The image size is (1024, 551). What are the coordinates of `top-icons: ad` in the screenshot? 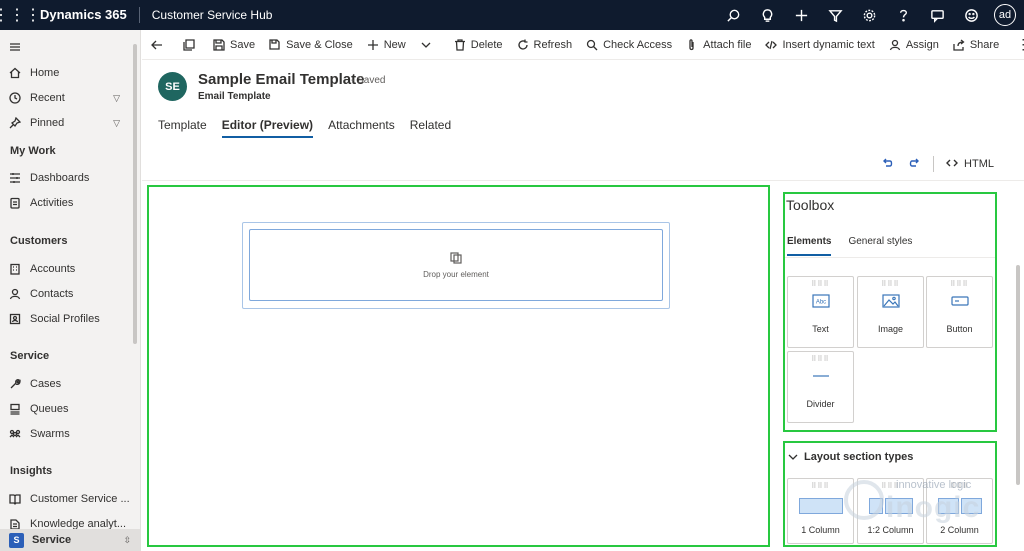 It's located at (868, 15).